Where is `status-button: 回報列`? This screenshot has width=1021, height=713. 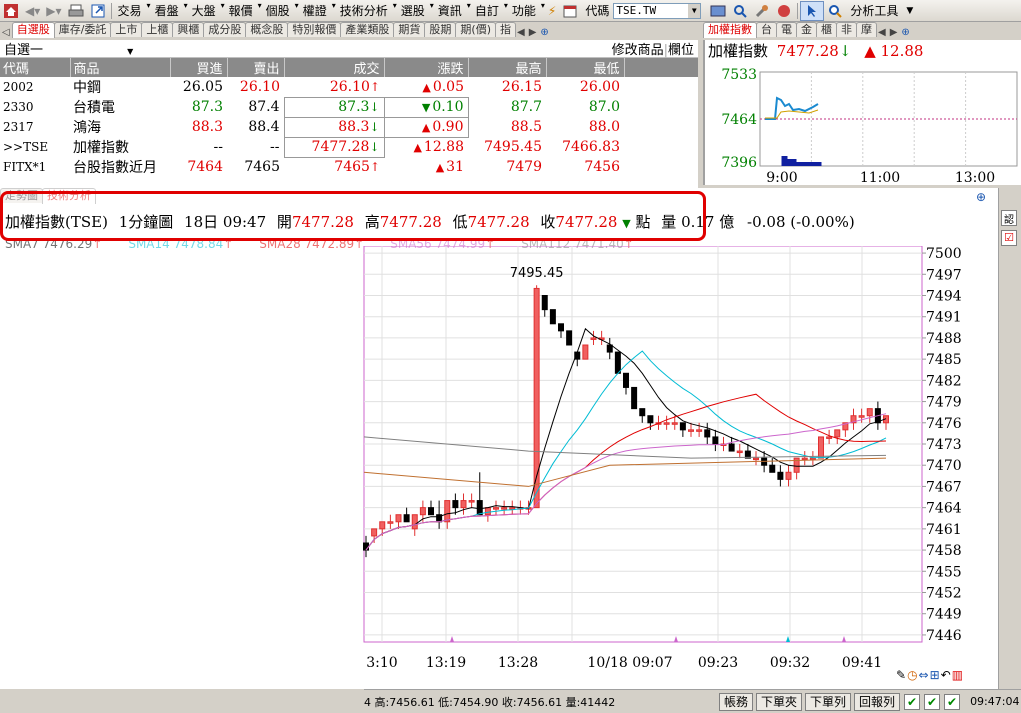 status-button: 回報列 is located at coordinates (877, 701).